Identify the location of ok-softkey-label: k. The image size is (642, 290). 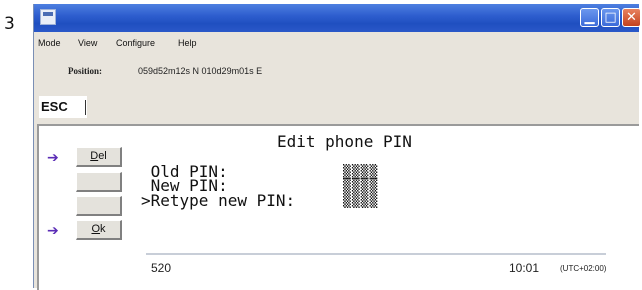
(103, 229).